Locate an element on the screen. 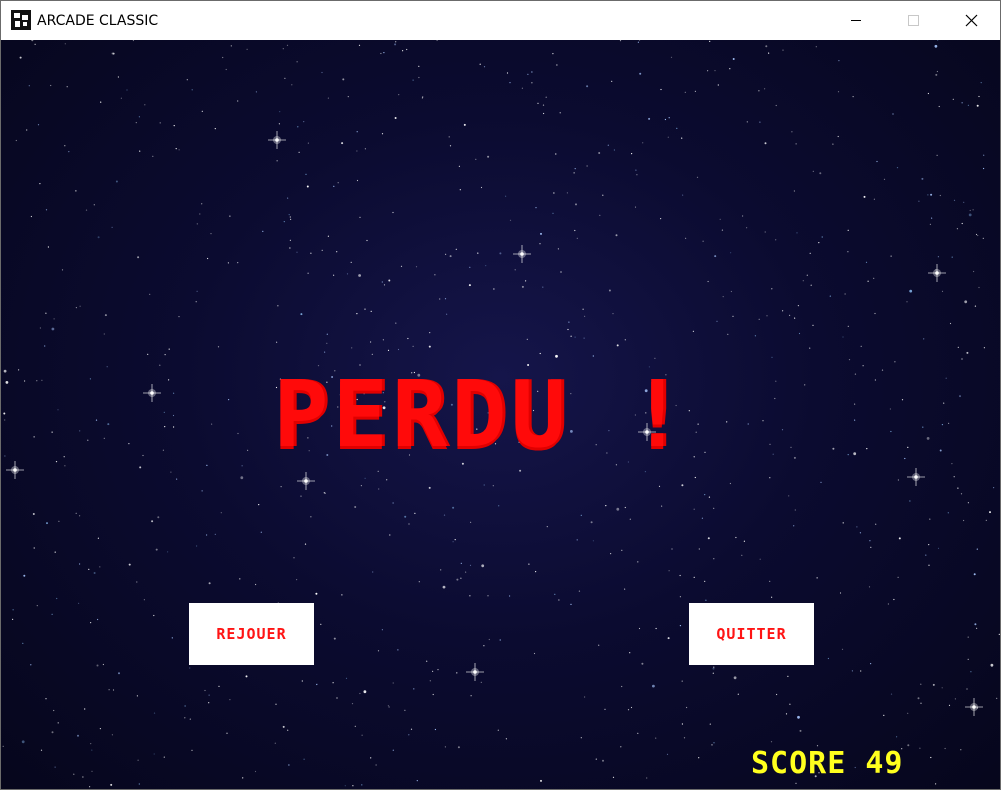 This screenshot has height=790, width=1001. quit-button-label: QUITTER is located at coordinates (751, 634).